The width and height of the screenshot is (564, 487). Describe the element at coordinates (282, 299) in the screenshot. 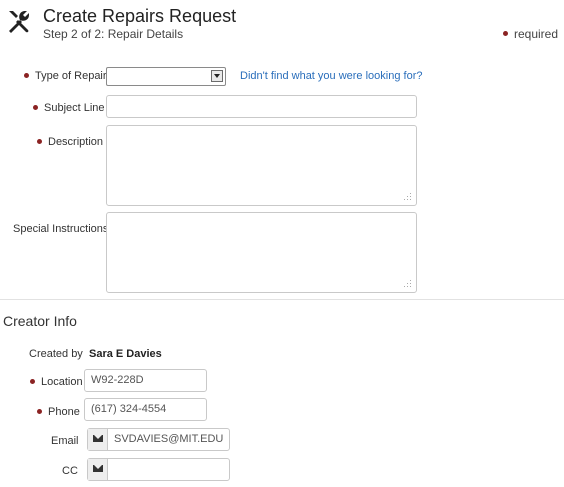

I see `section-divider` at that location.